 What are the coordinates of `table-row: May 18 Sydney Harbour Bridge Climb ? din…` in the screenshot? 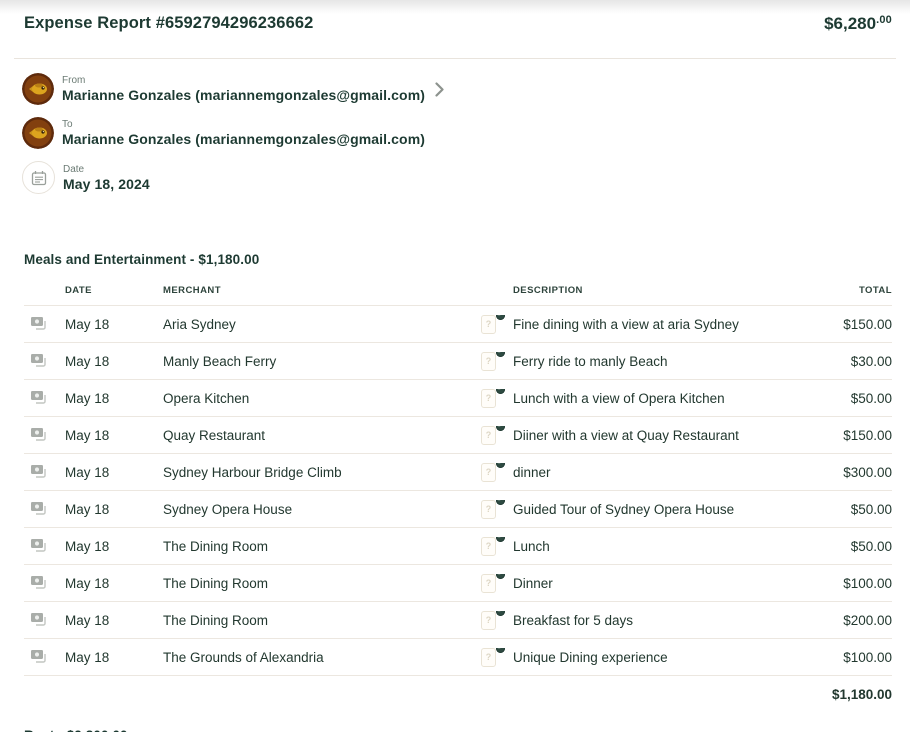 It's located at (458, 471).